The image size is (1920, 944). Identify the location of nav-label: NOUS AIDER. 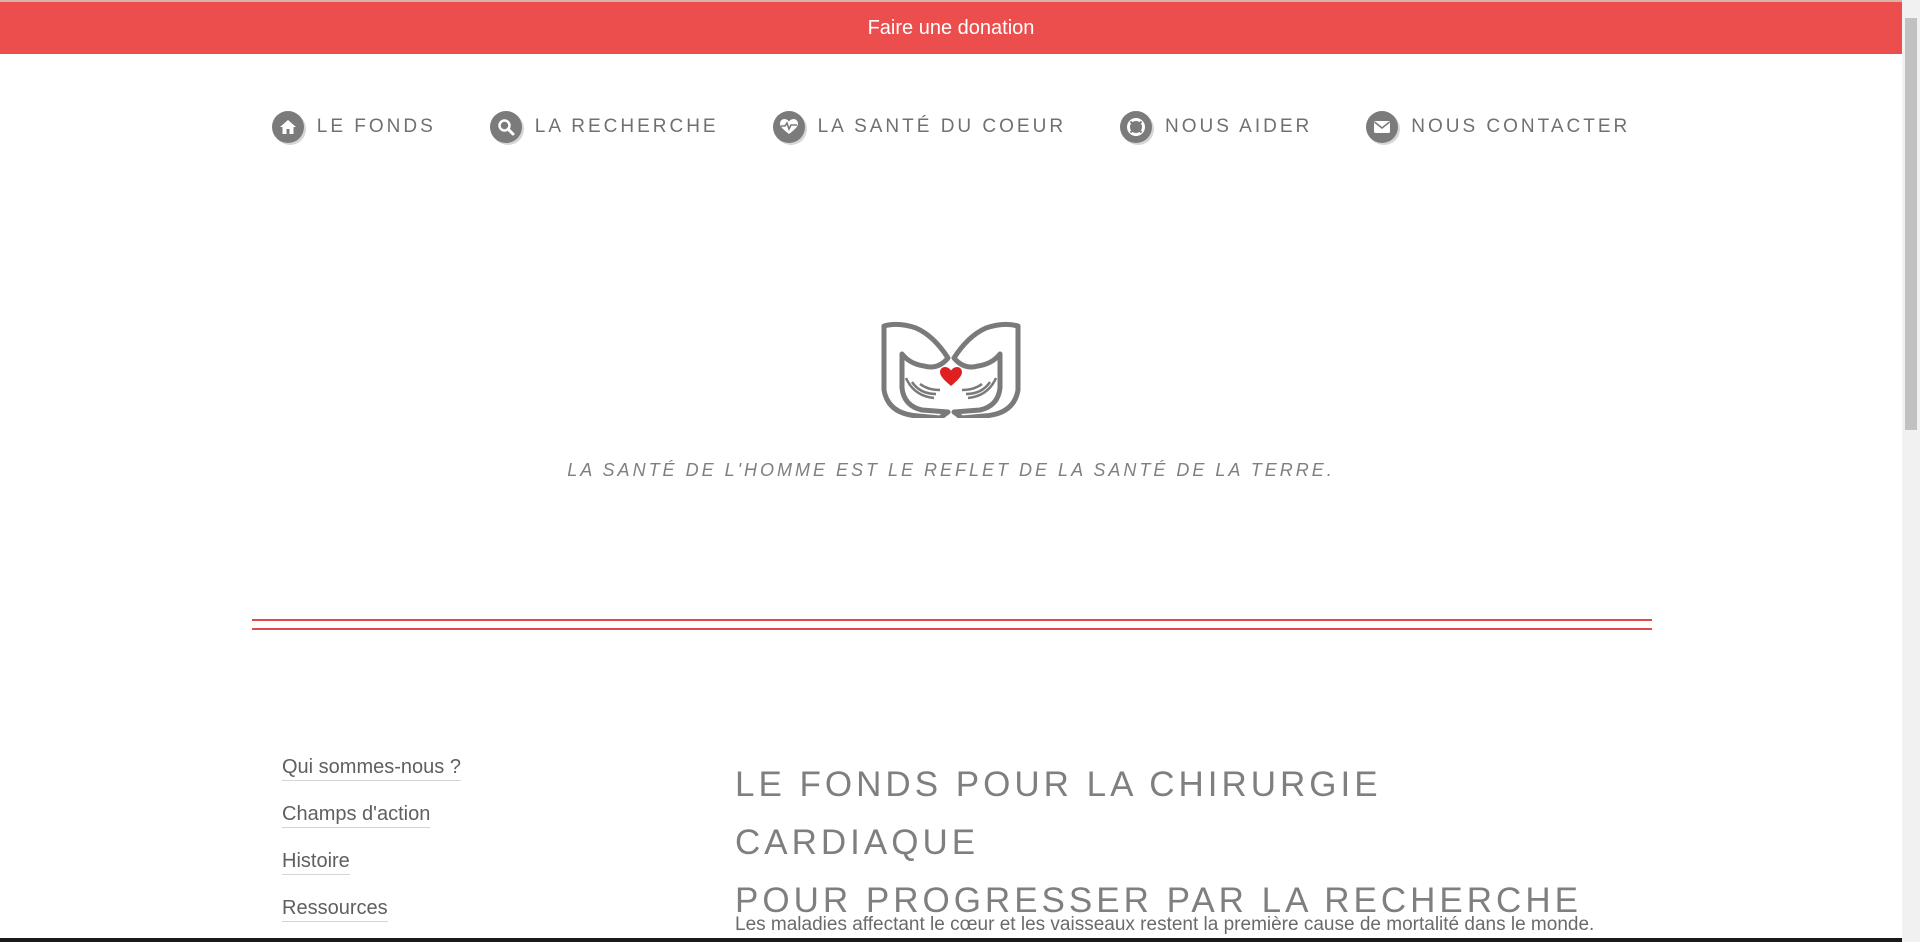
(1239, 126).